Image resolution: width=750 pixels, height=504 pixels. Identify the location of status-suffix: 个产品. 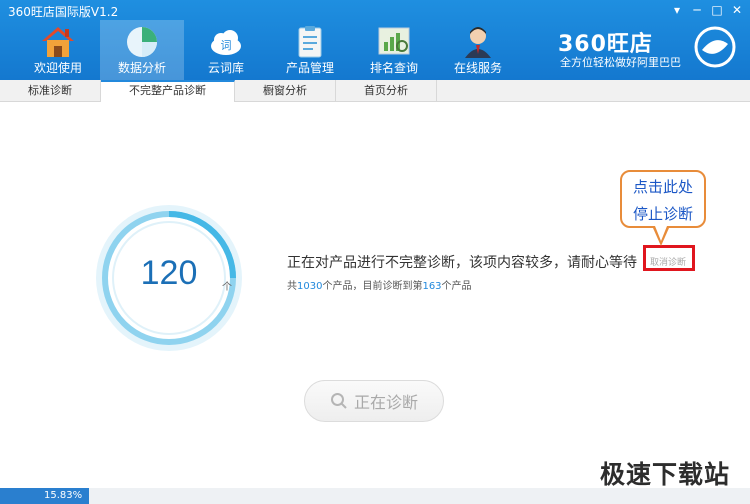
(456, 286).